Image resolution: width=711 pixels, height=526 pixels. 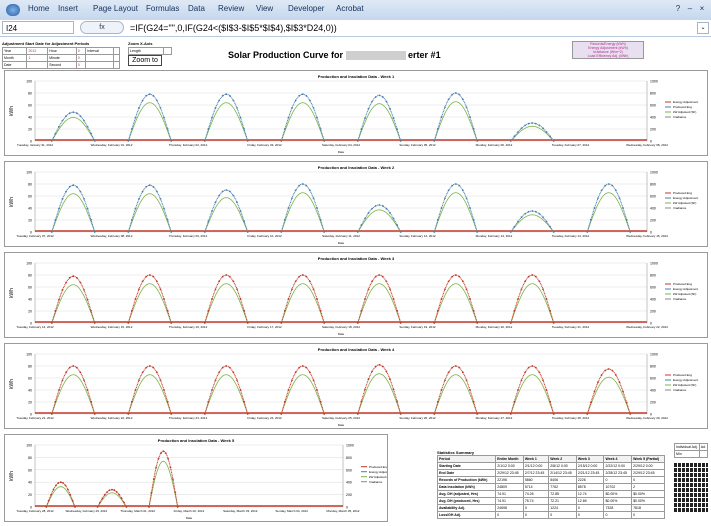 What do you see at coordinates (115, 8) in the screenshot?
I see `tab-page-layout: Page Layout` at bounding box center [115, 8].